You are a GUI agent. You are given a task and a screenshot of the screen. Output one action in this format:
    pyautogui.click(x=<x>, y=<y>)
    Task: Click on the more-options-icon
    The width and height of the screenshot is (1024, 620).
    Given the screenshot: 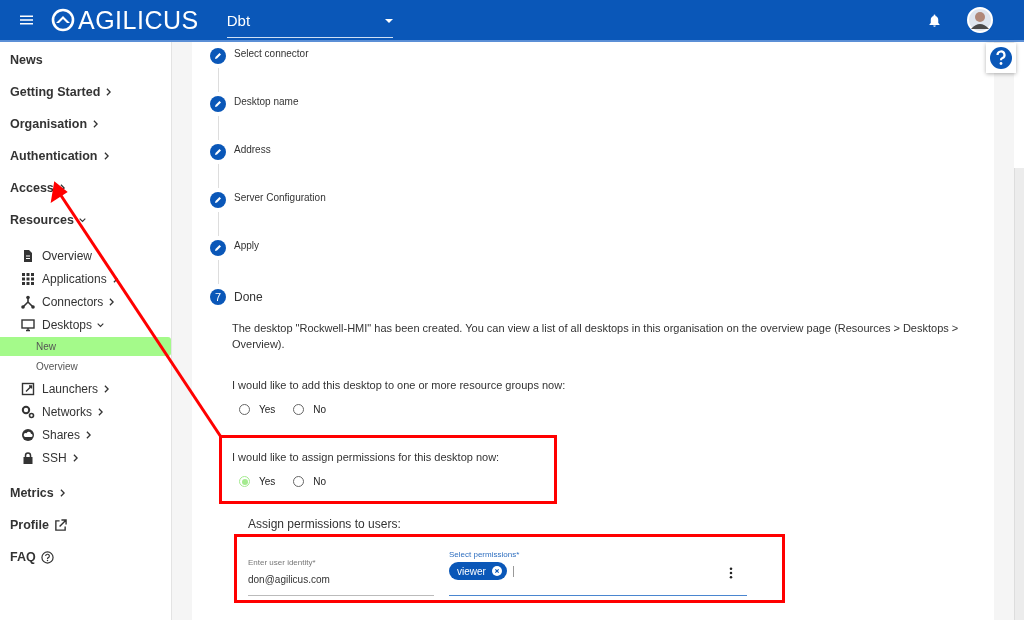 What is the action you would take?
    pyautogui.click(x=731, y=573)
    